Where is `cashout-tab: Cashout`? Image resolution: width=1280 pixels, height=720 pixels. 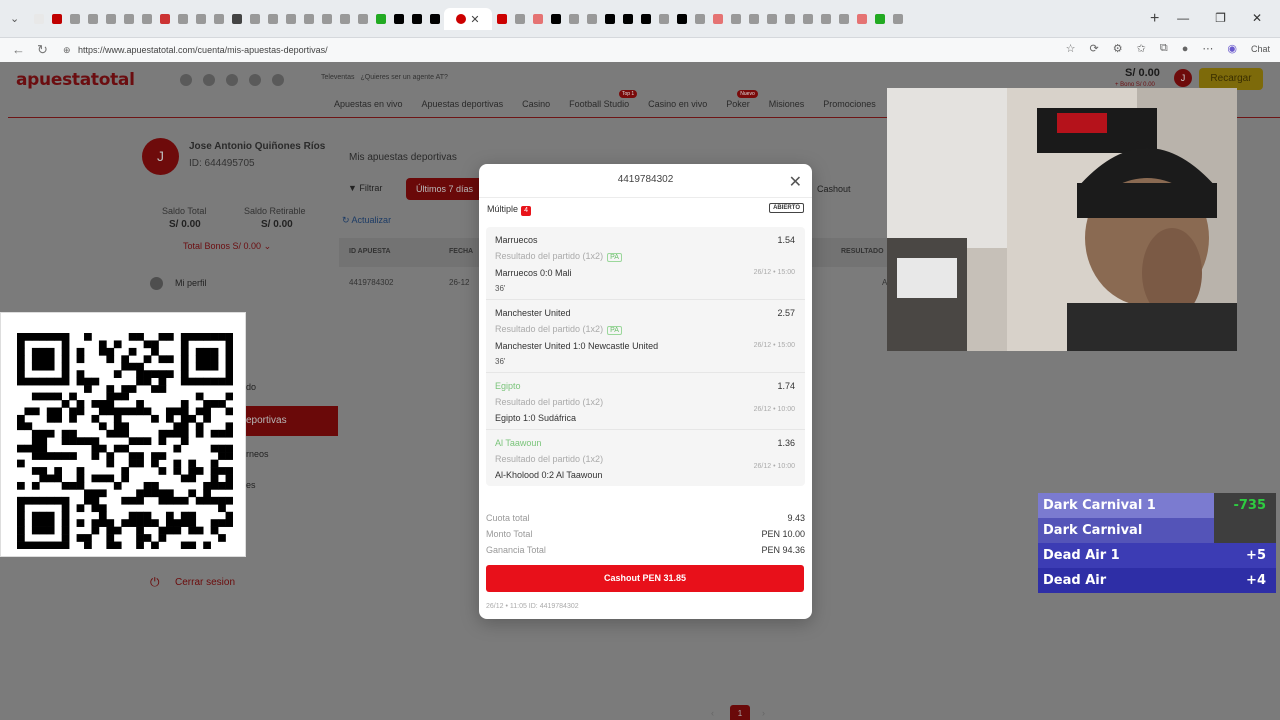
cashout-tab: Cashout is located at coordinates (834, 189).